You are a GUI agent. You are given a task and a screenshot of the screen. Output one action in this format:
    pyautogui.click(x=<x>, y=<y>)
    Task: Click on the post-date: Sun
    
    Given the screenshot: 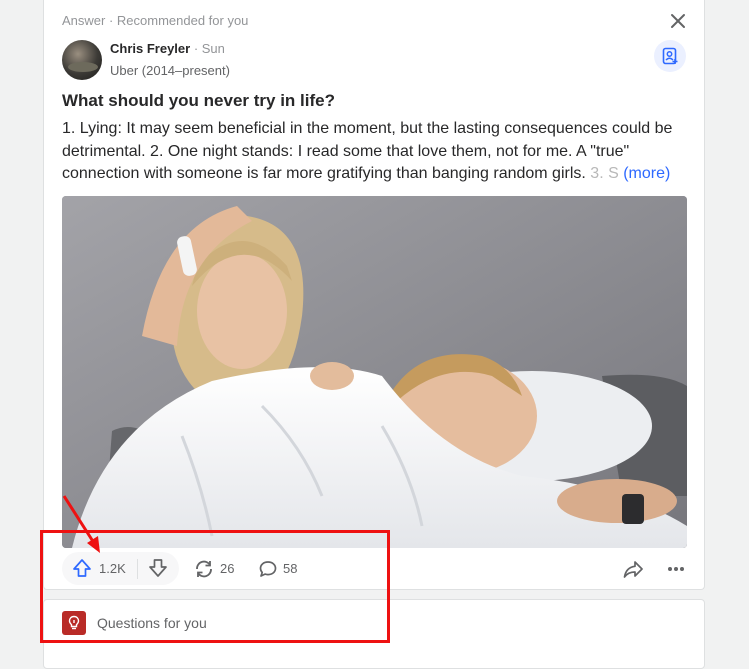 What is the action you would take?
    pyautogui.click(x=213, y=48)
    